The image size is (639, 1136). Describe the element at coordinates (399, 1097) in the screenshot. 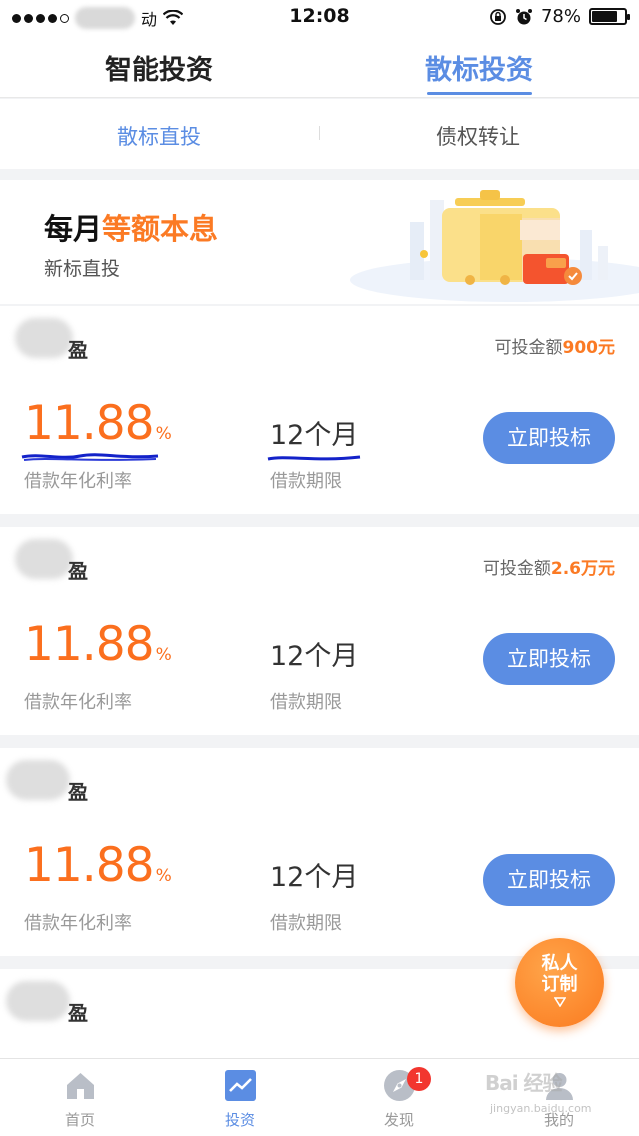

I see `nav-discover: 1 发现` at that location.